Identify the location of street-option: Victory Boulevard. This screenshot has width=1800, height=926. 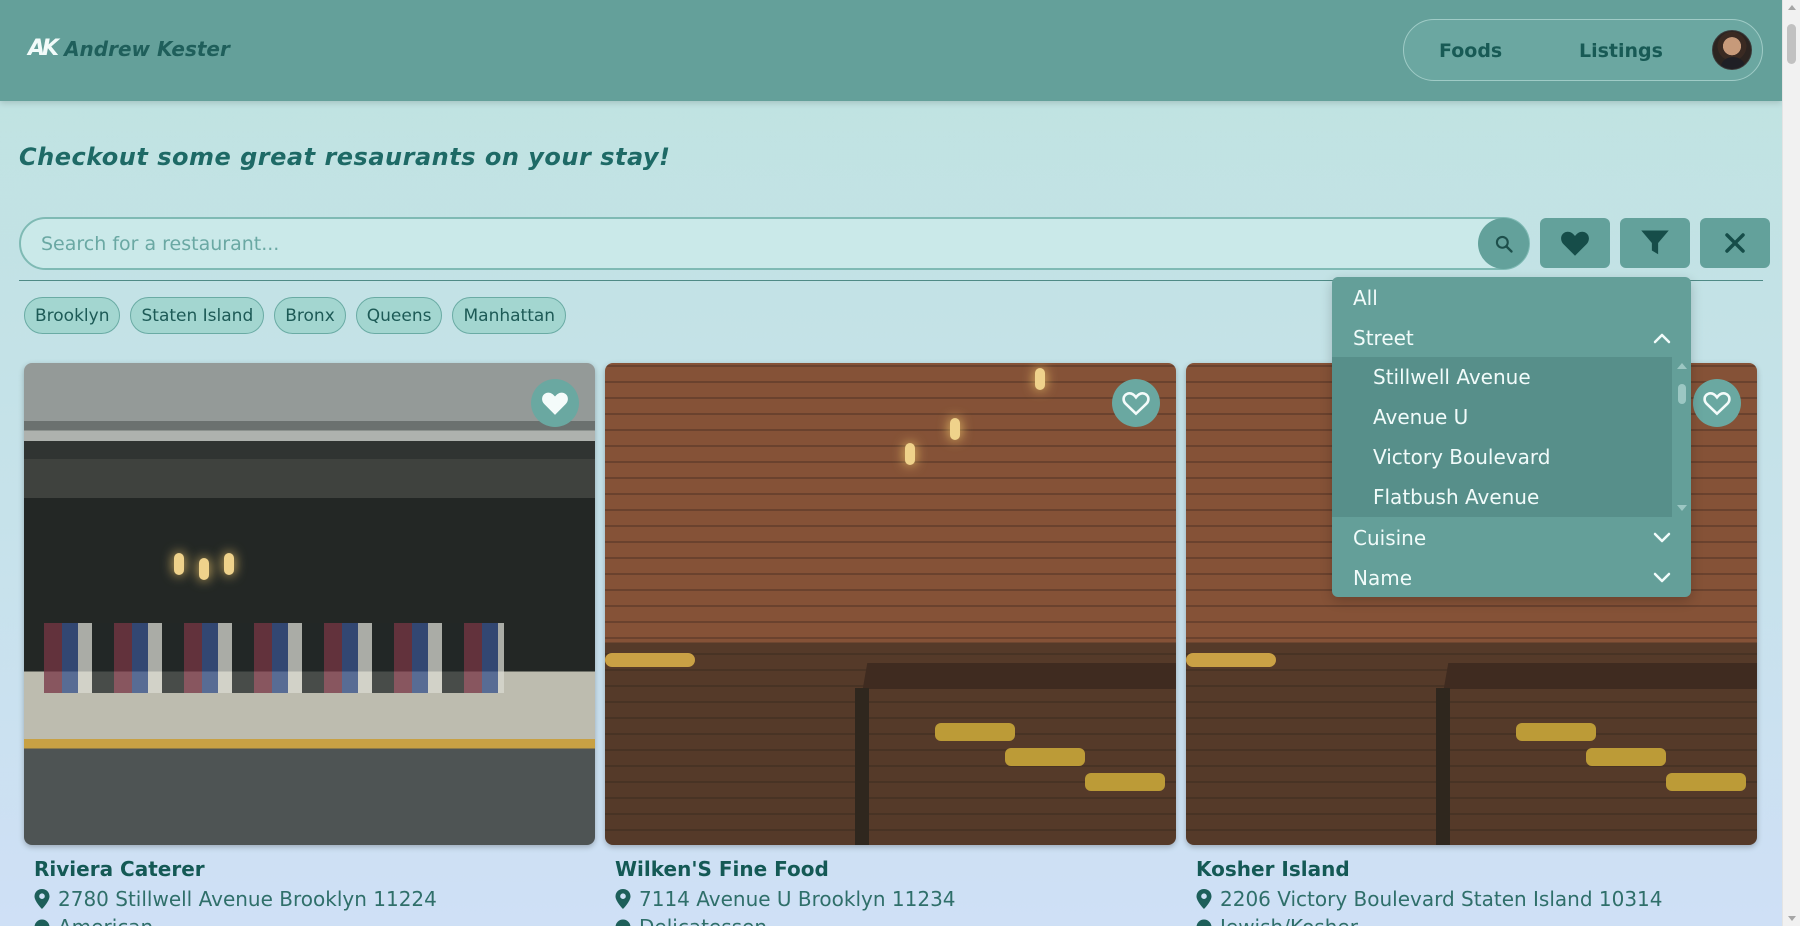
(1461, 457).